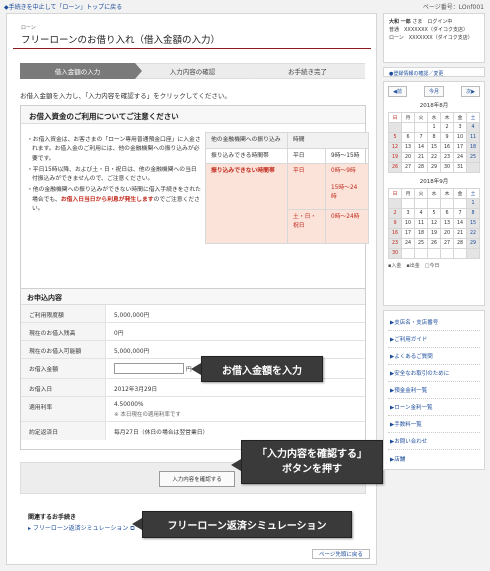 Image resolution: width=490 pixels, height=571 pixels. I want to click on login-status: さま ログイン中, so click(432, 22).